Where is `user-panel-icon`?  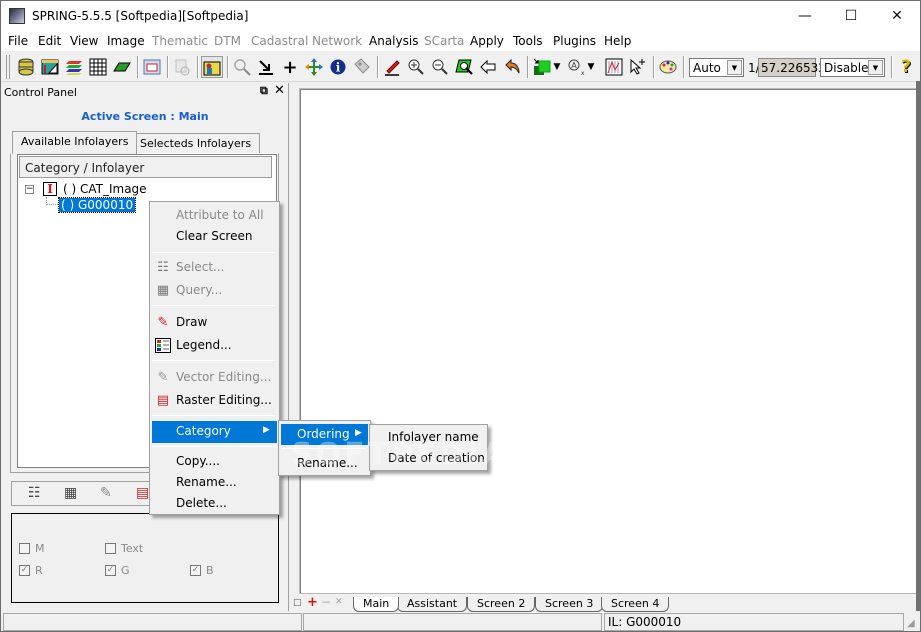
user-panel-icon is located at coordinates (212, 67).